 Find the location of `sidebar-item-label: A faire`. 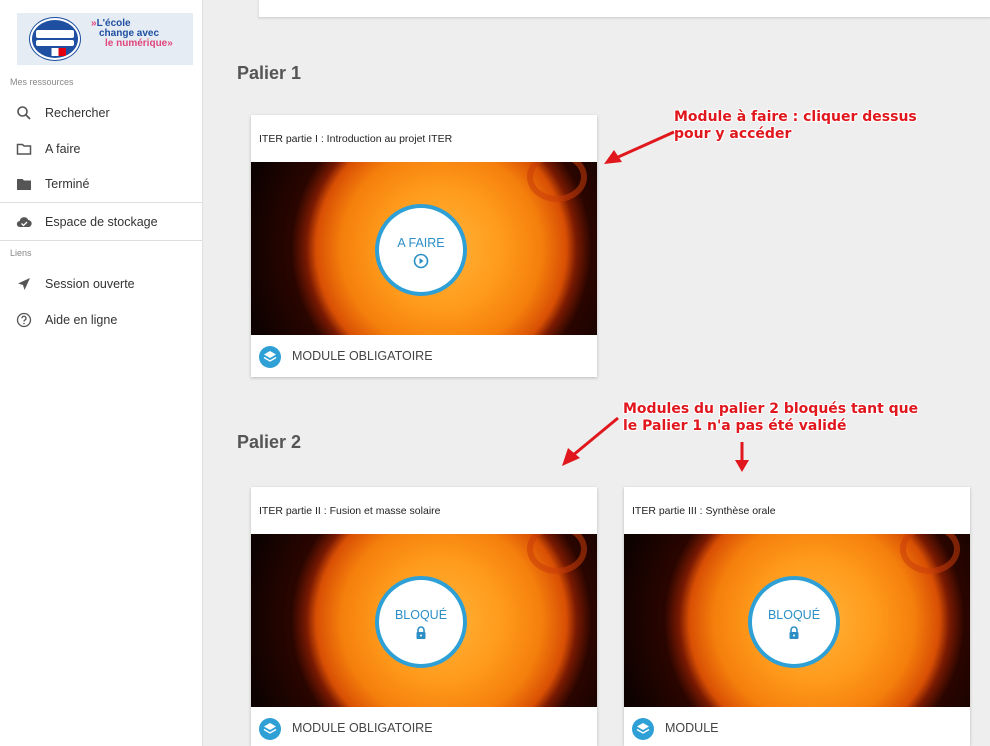

sidebar-item-label: A faire is located at coordinates (63, 149).